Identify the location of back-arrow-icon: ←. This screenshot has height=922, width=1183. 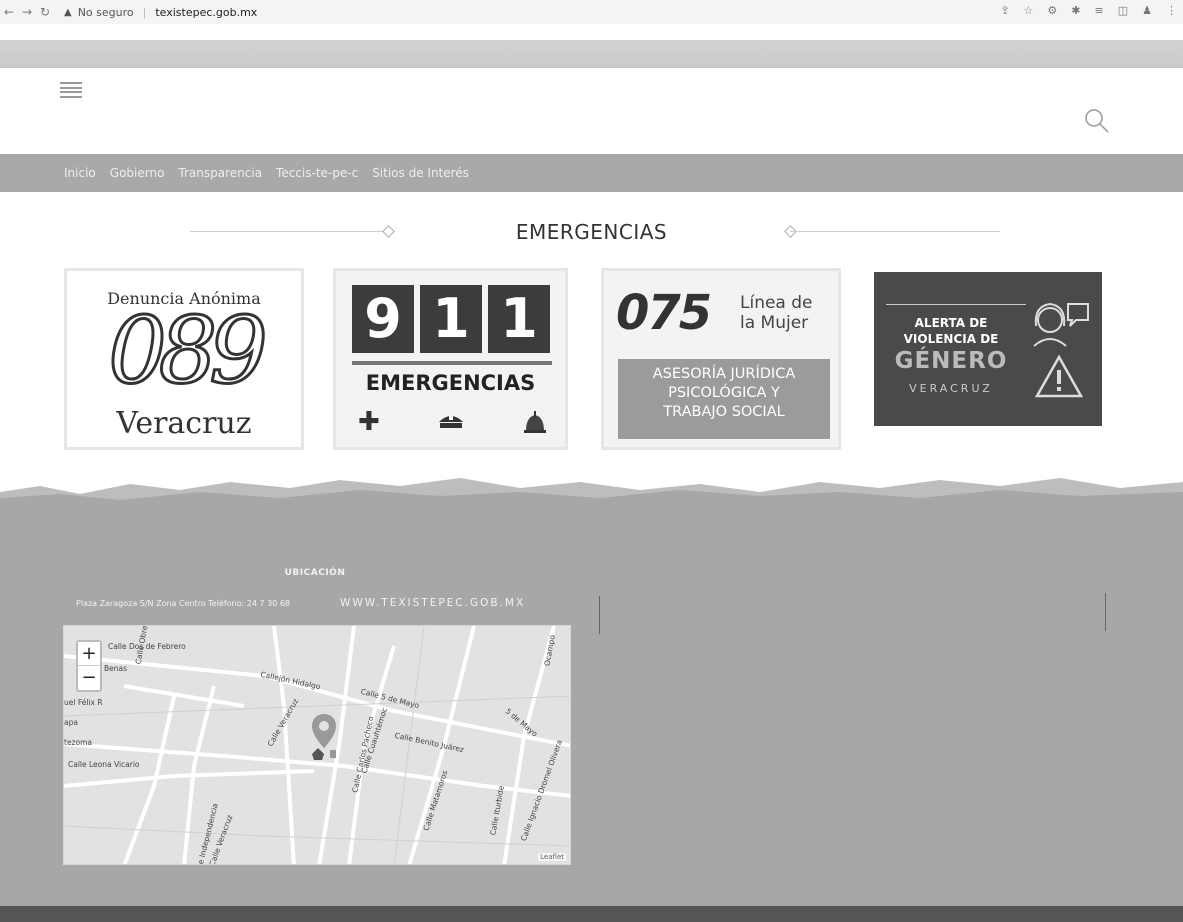
(9, 12).